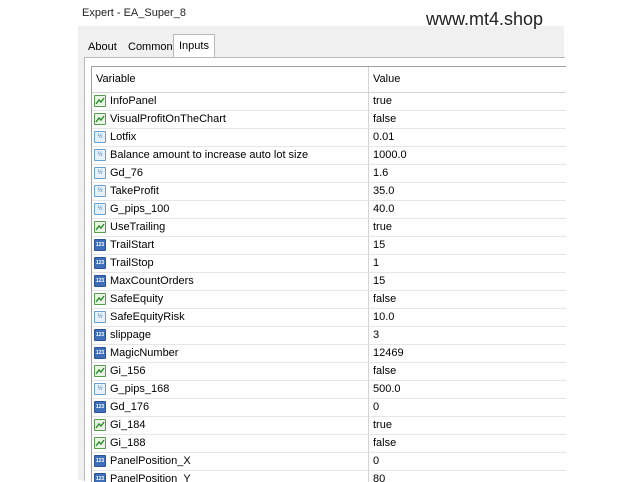  I want to click on variable-cell: SafeEquity, so click(230, 300).